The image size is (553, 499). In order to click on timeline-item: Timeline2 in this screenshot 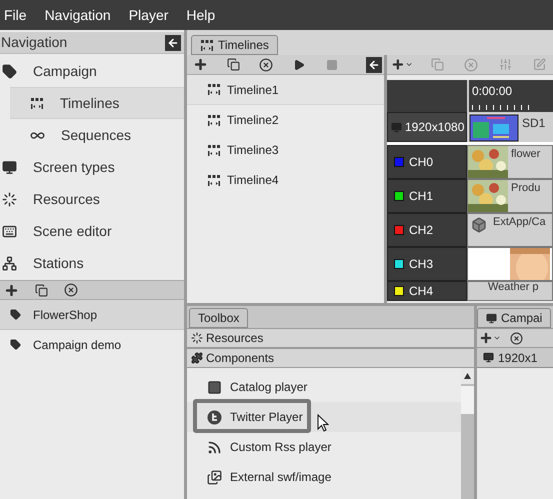, I will do `click(285, 120)`.